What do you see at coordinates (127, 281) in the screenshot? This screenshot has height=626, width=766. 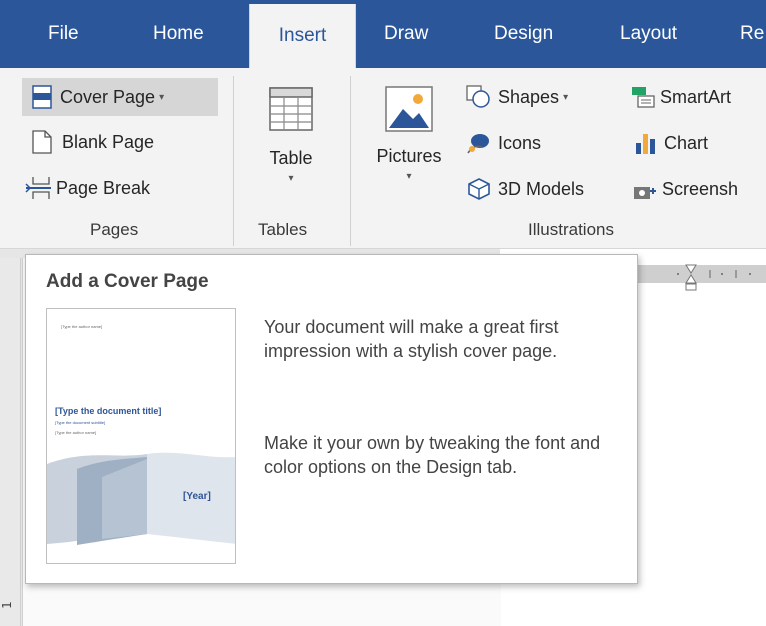 I see `tooltip-title: Add a Cover Page` at bounding box center [127, 281].